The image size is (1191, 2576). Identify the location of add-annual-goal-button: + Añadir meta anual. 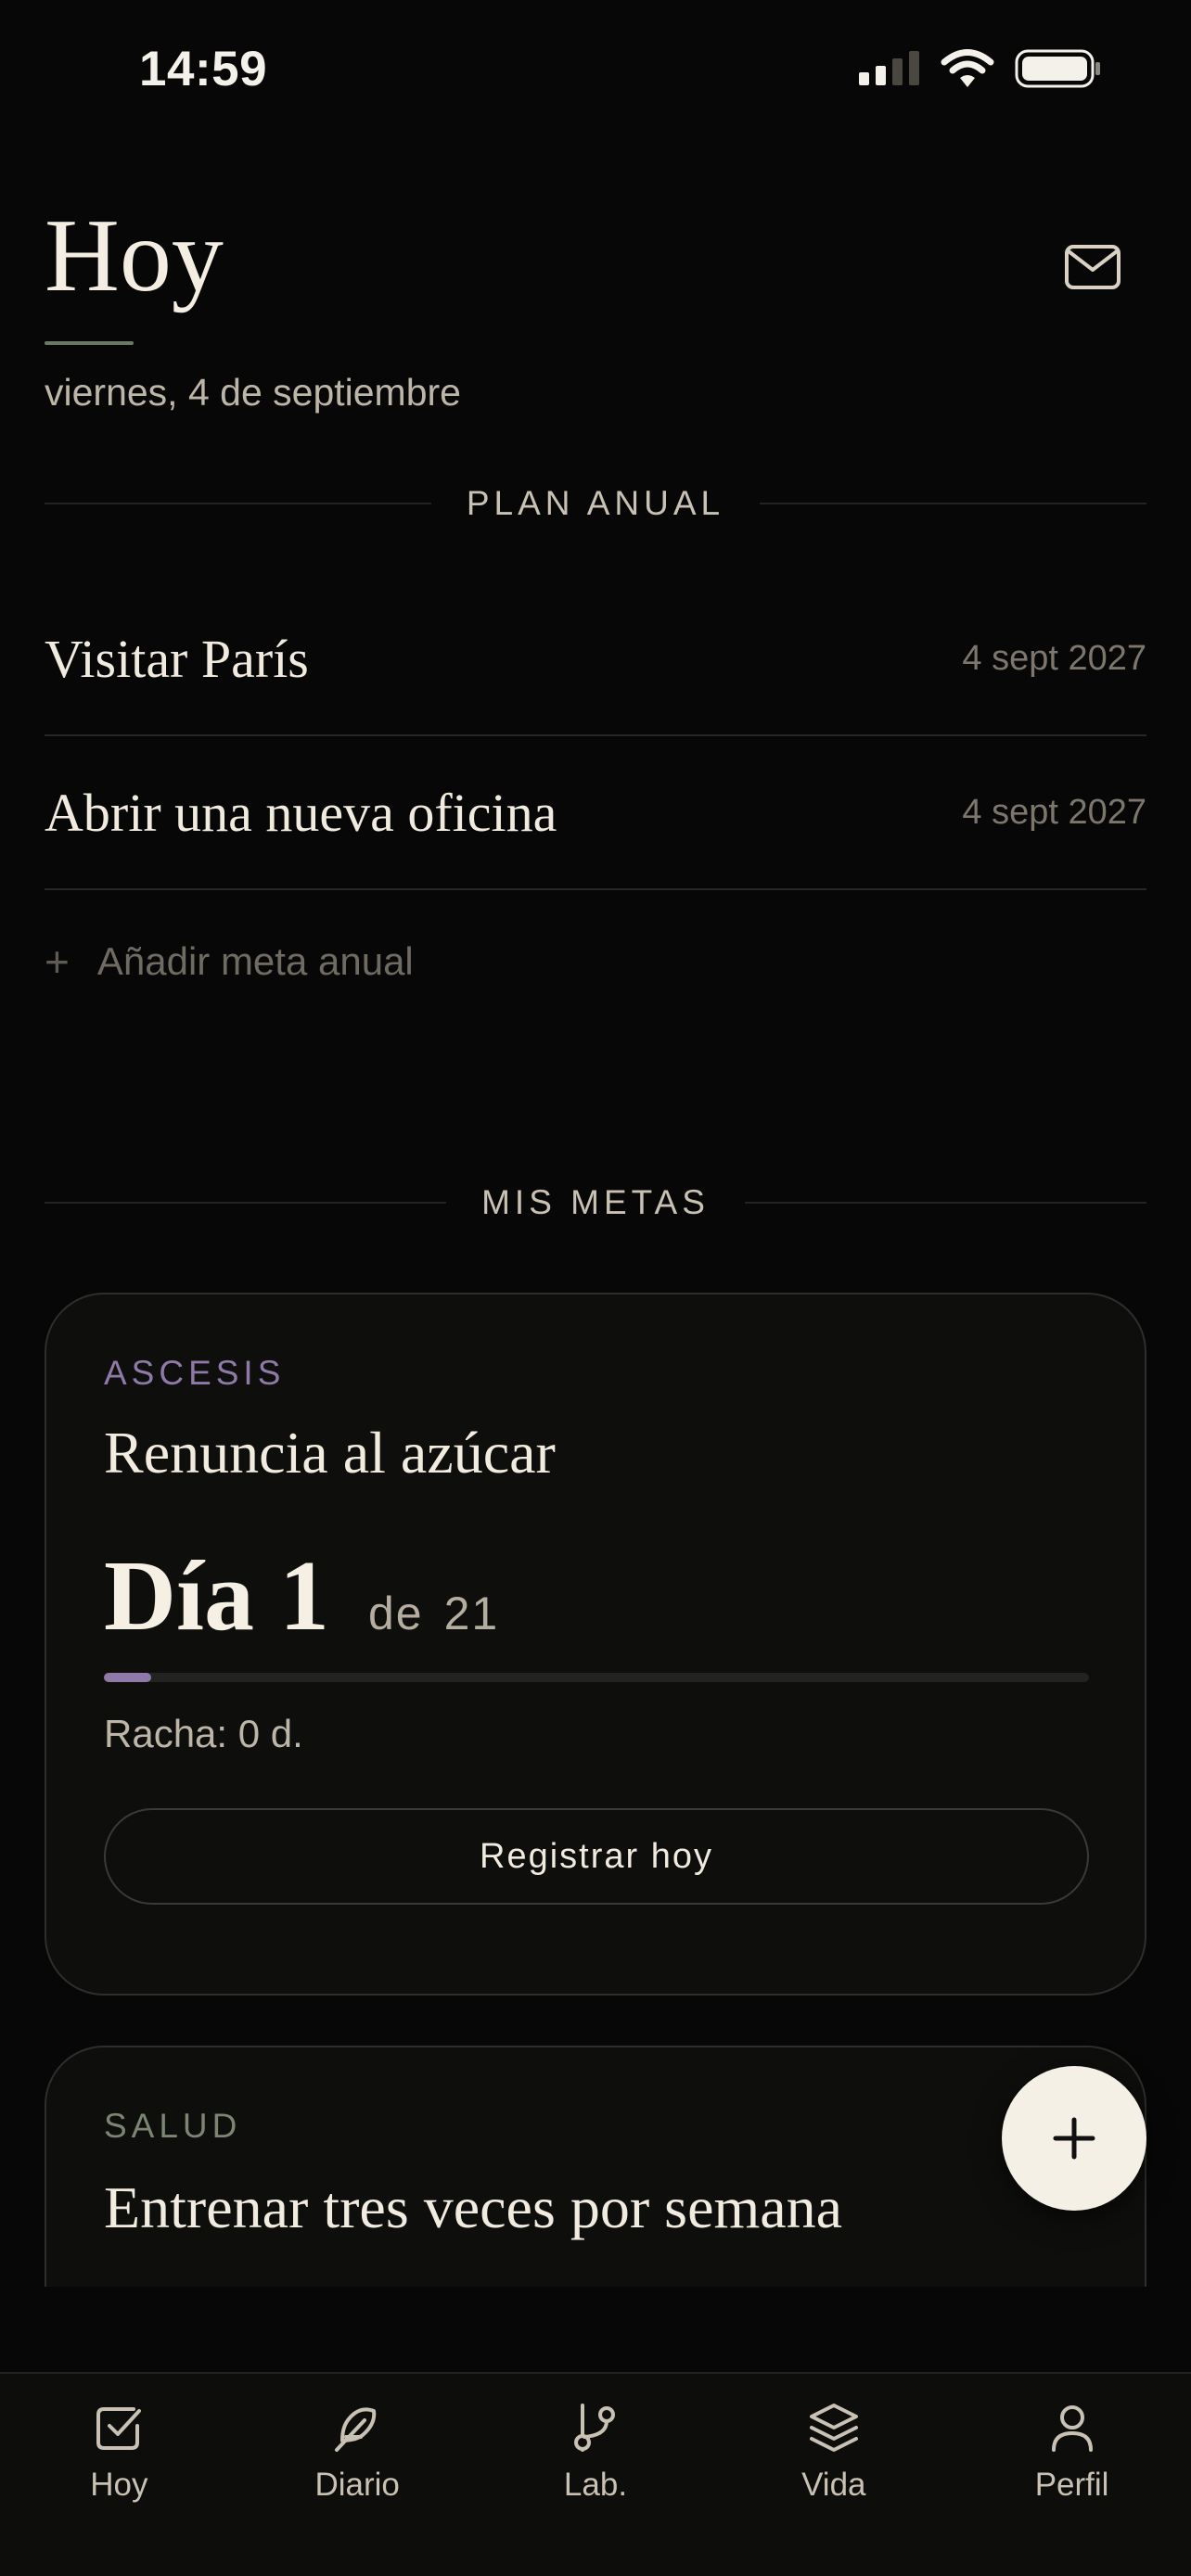
(229, 962).